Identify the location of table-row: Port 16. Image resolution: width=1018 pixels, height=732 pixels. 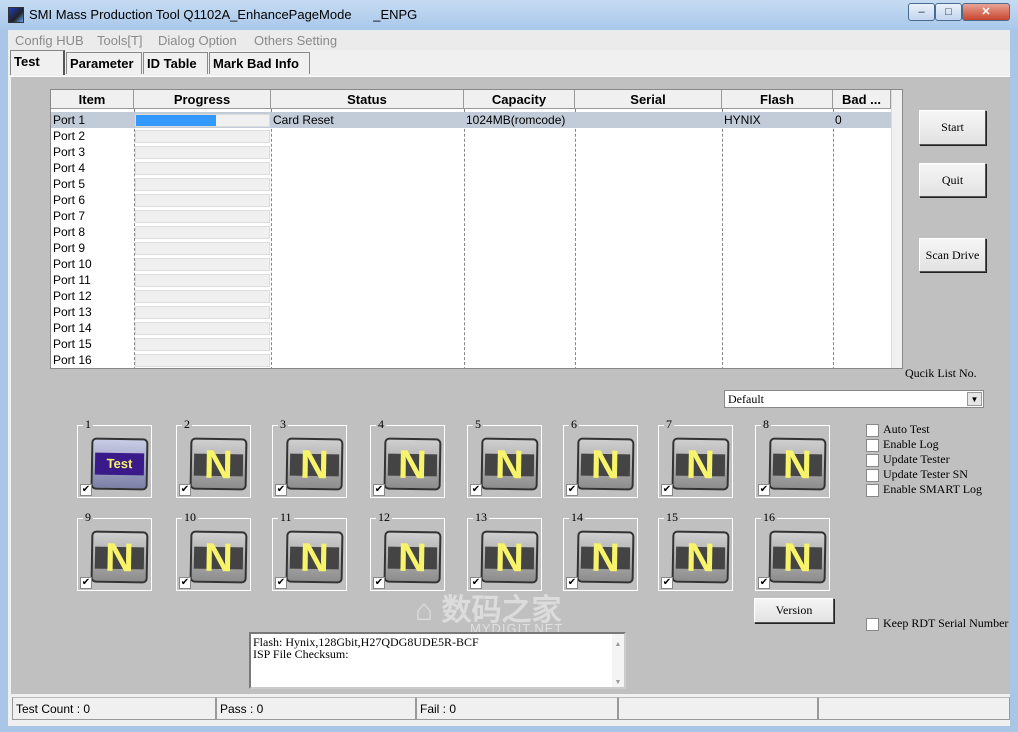
(471, 360).